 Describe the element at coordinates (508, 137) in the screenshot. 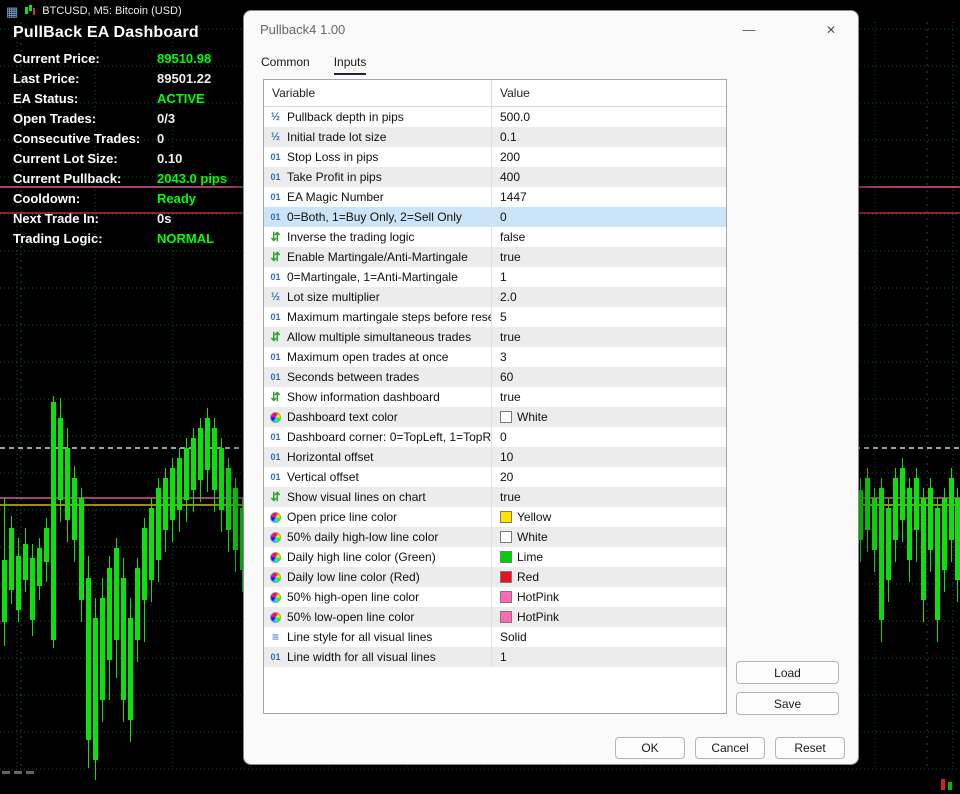

I see `param-value: 0.1` at that location.